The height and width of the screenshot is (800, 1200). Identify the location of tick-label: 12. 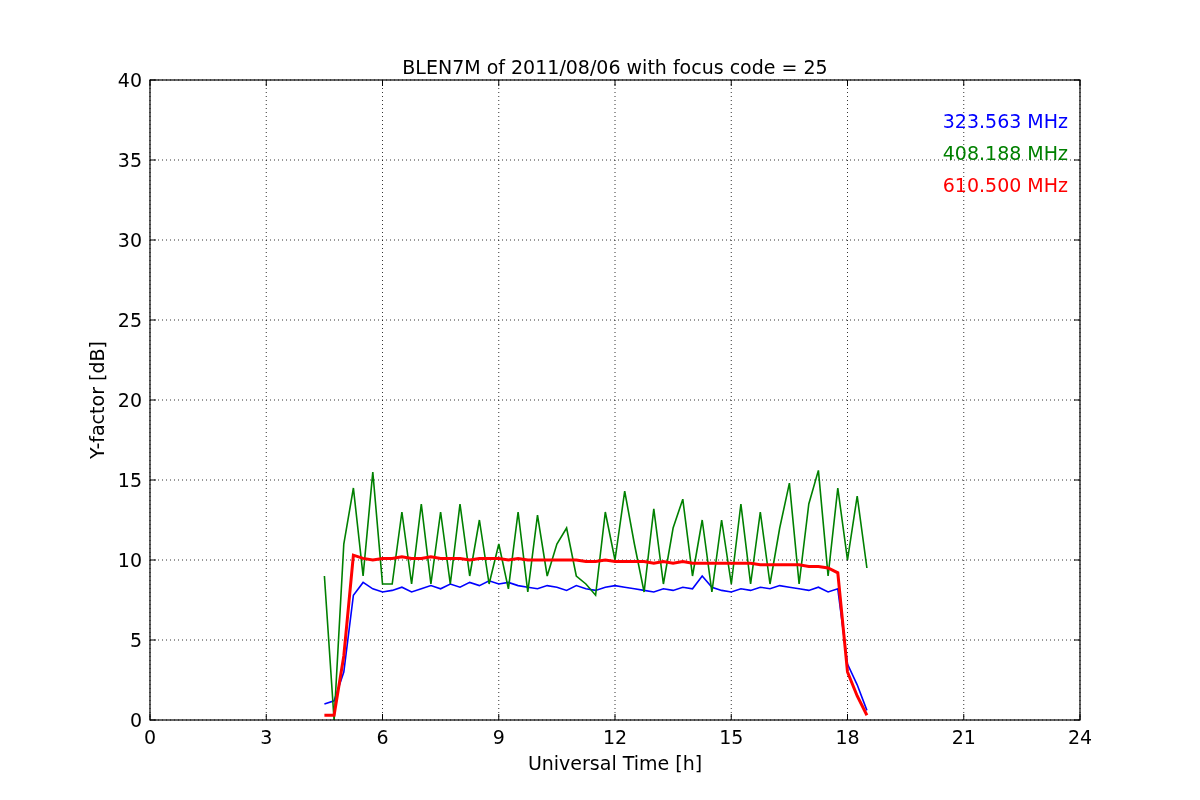
(615, 737).